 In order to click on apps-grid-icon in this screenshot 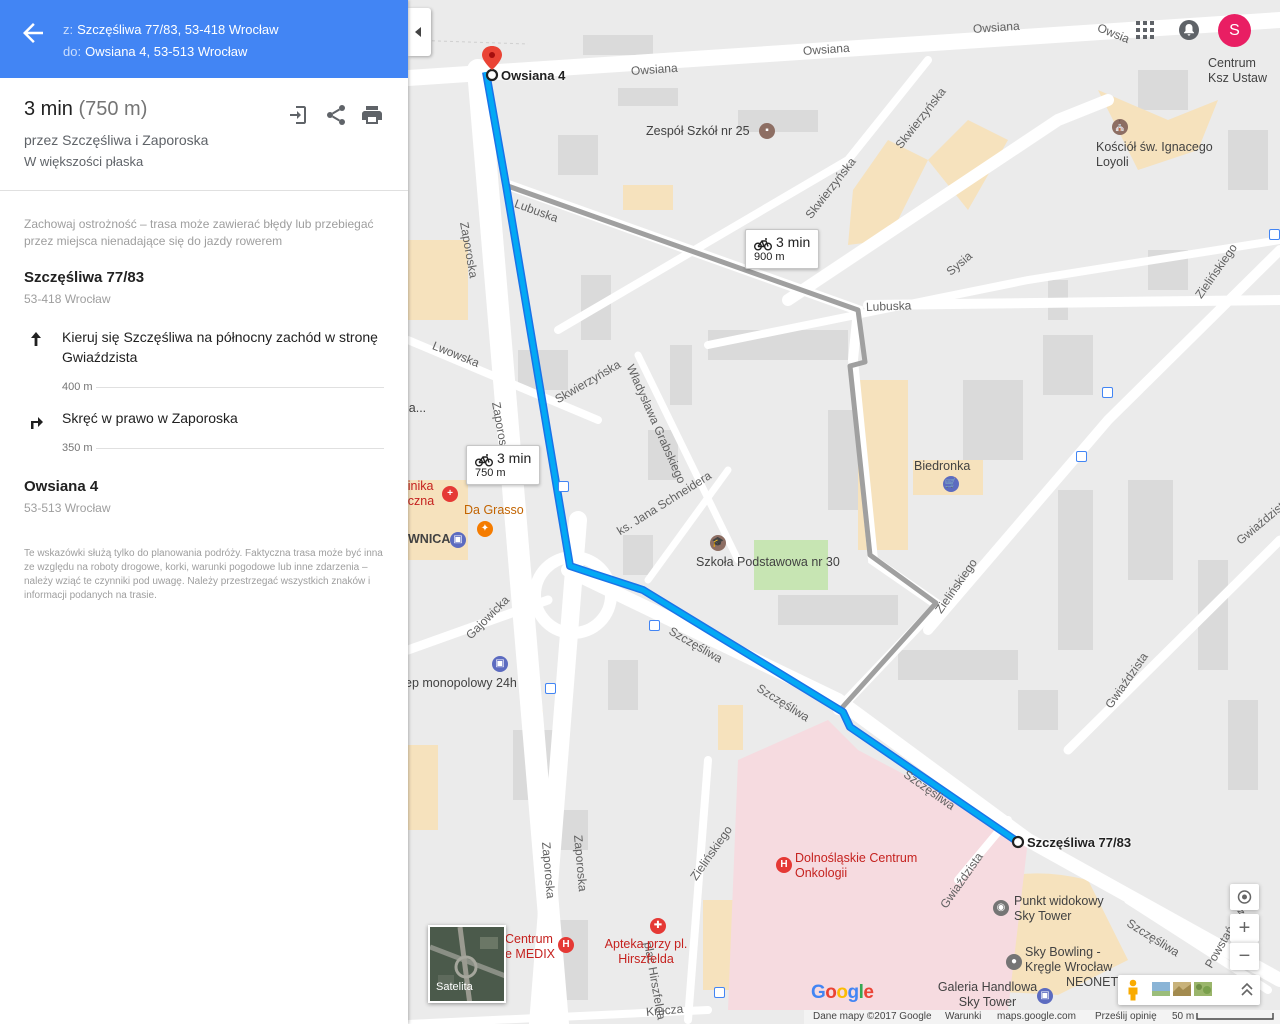, I will do `click(1145, 30)`.